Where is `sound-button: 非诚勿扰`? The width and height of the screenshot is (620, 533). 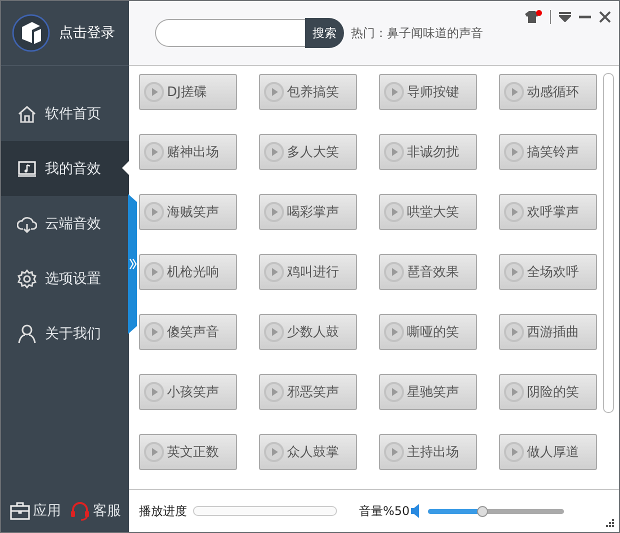 sound-button: 非诚勿扰 is located at coordinates (428, 152).